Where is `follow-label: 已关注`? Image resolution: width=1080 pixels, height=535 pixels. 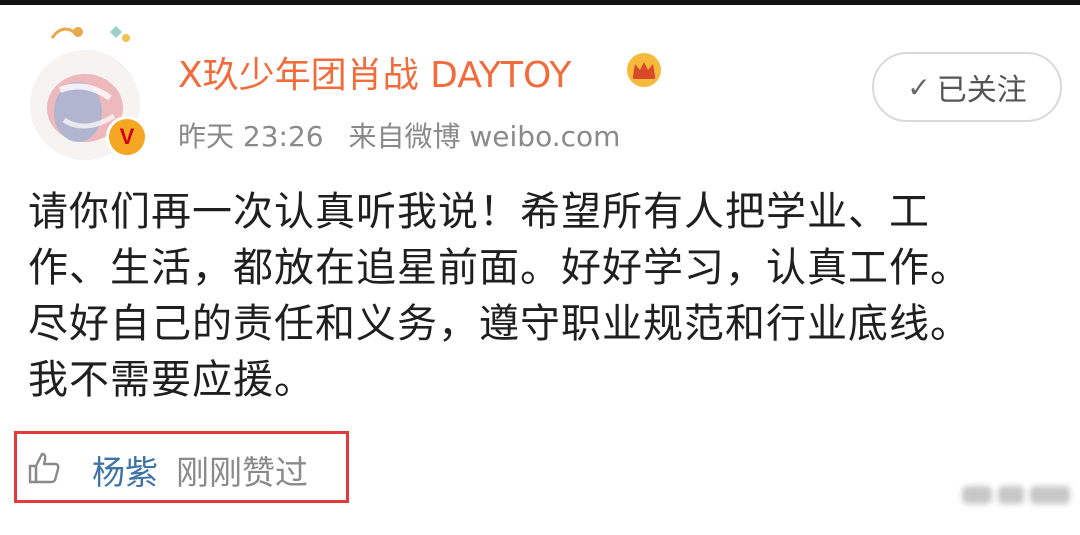 follow-label: 已关注 is located at coordinates (981, 90).